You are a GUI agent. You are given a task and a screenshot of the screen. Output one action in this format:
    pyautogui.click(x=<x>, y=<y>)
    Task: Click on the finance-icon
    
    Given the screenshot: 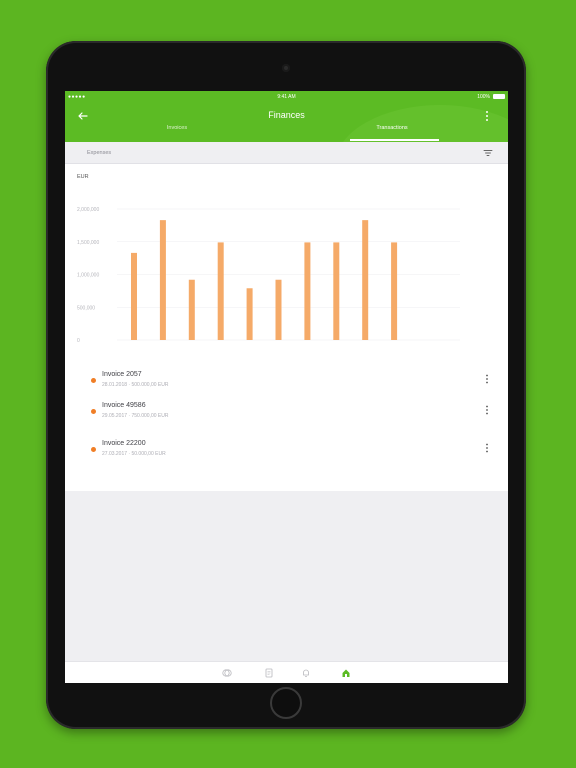 What is the action you would take?
    pyautogui.click(x=227, y=673)
    